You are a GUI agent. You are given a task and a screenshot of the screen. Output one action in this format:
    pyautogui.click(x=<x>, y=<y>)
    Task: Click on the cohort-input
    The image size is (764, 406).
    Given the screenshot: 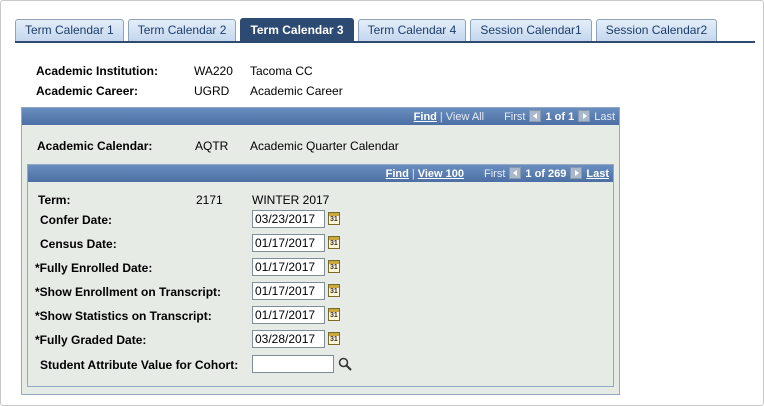 What is the action you would take?
    pyautogui.click(x=293, y=364)
    